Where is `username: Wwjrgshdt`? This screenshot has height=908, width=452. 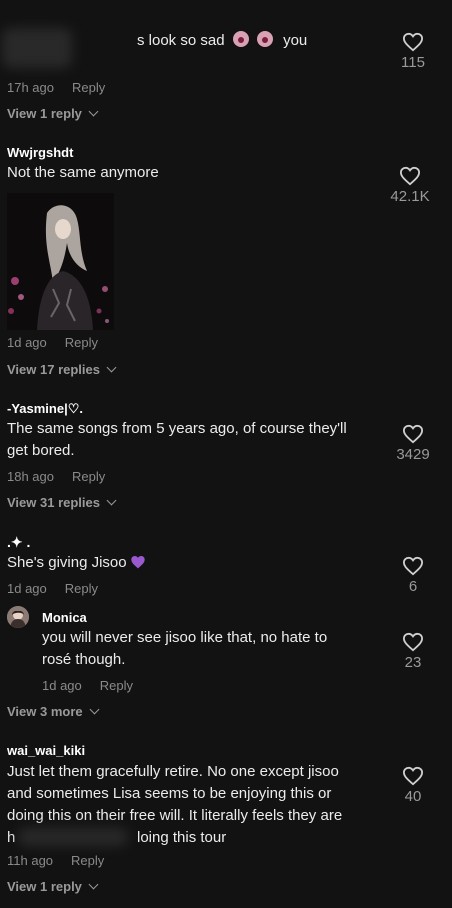 username: Wwjrgshdt is located at coordinates (40, 152).